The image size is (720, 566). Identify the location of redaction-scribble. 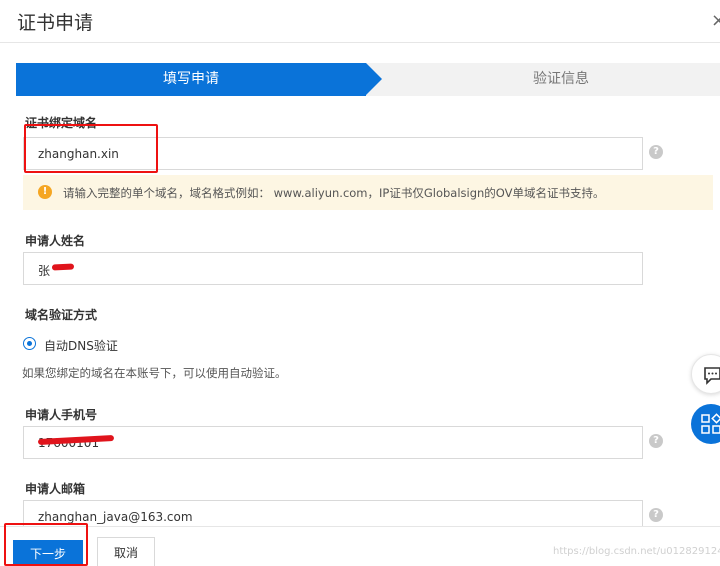
(63, 267).